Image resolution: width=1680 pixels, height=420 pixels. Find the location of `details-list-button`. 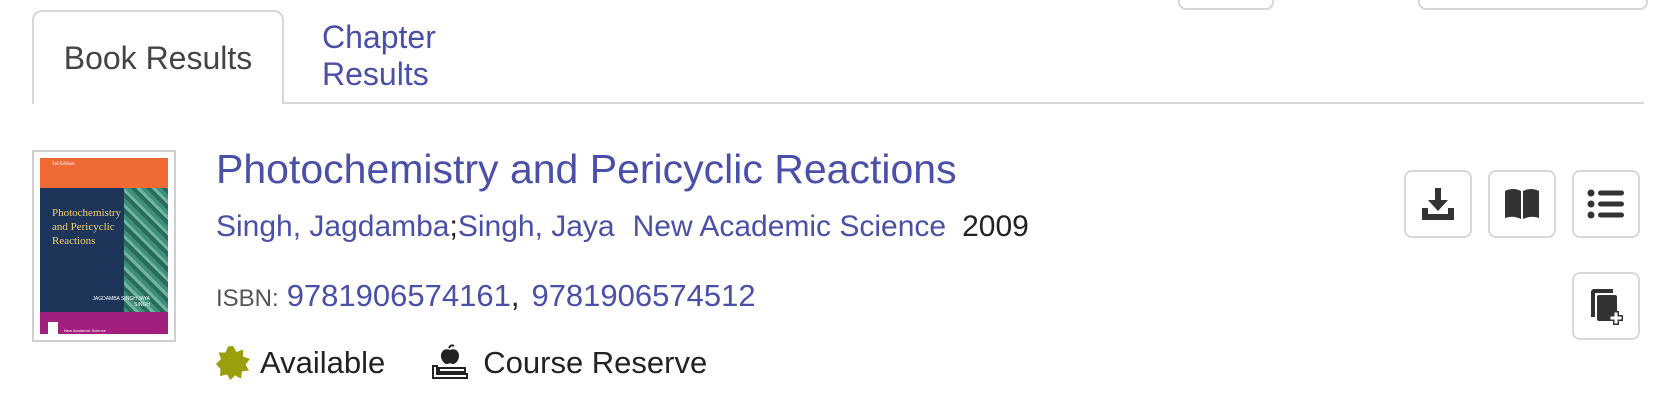

details-list-button is located at coordinates (1606, 204).